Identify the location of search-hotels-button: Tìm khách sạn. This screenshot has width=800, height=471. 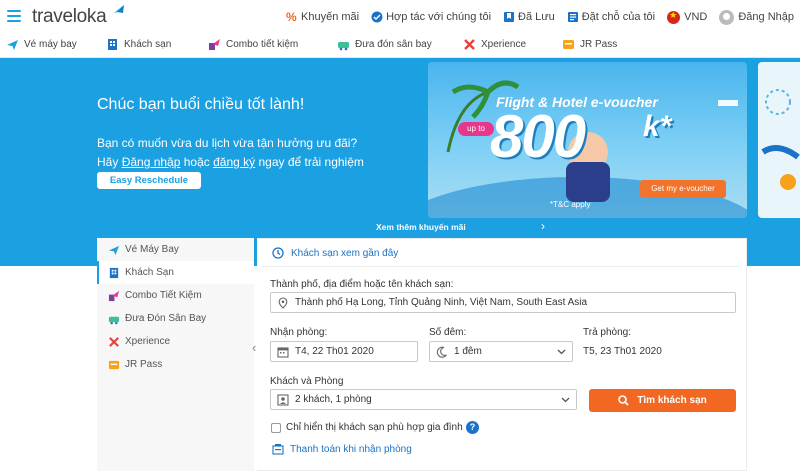
(662, 400).